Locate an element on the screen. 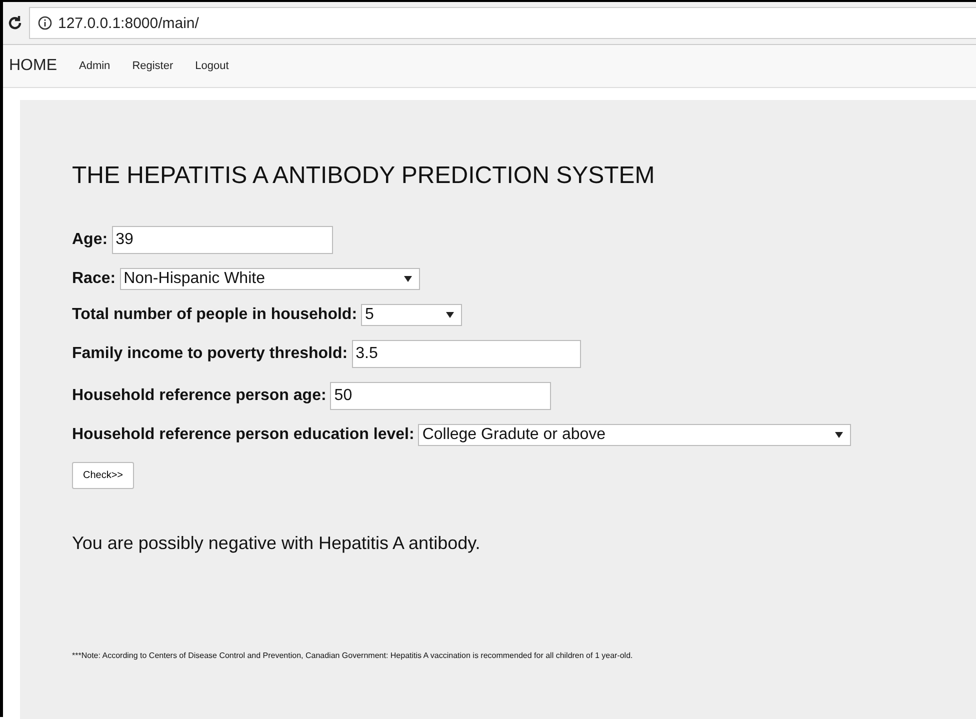 Image resolution: width=976 pixels, height=719 pixels. field-label: Total number of people in household: is located at coordinates (215, 315).